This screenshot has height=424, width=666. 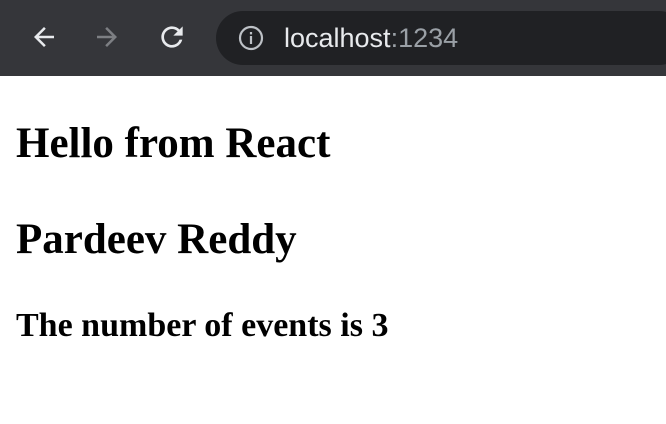 I want to click on address-bar: localhost:1234, so click(x=441, y=38).